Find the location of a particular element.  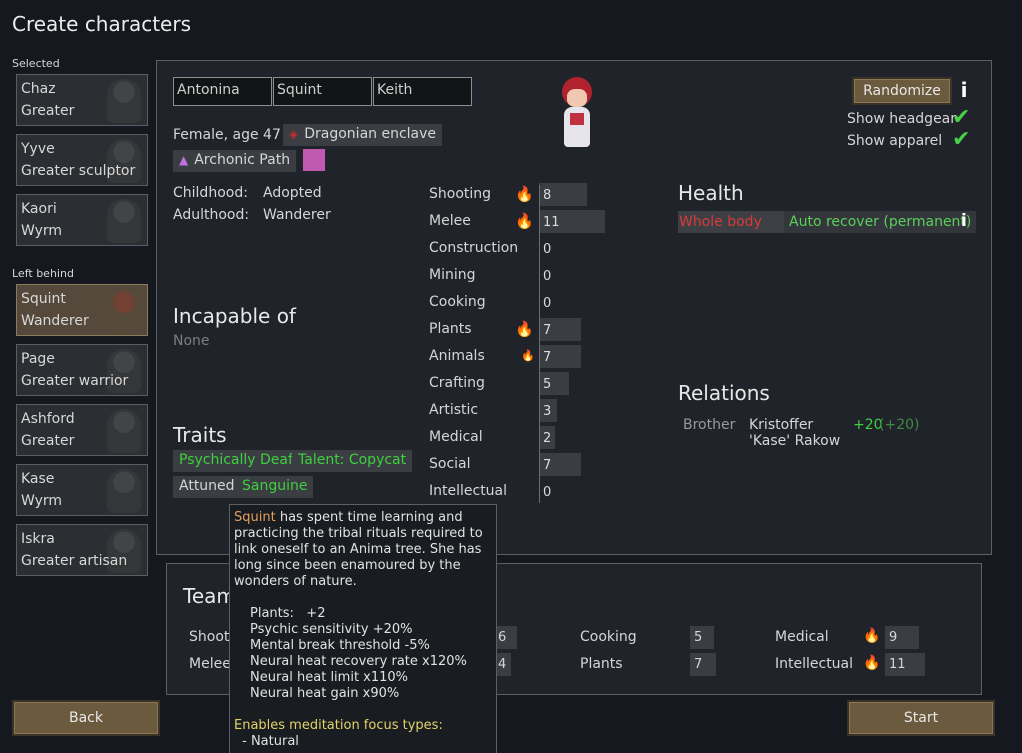

pawn-title: Greater warrior is located at coordinates (75, 381).